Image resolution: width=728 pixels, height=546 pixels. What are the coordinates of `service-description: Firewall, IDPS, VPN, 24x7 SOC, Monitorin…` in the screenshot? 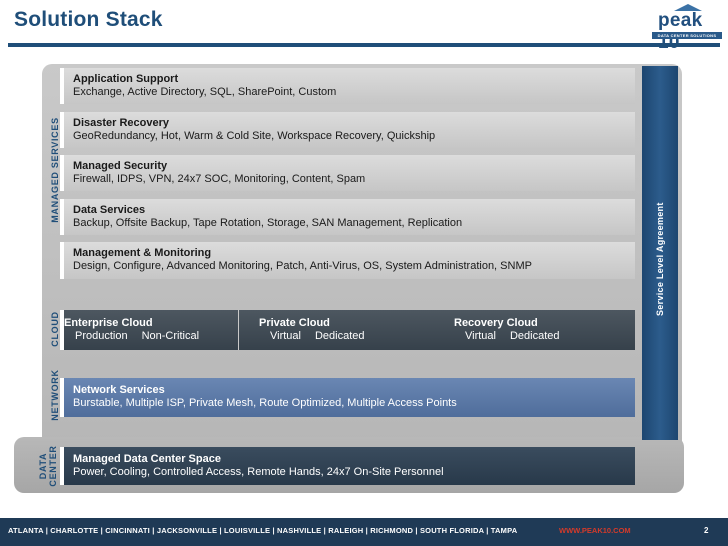 It's located at (219, 179).